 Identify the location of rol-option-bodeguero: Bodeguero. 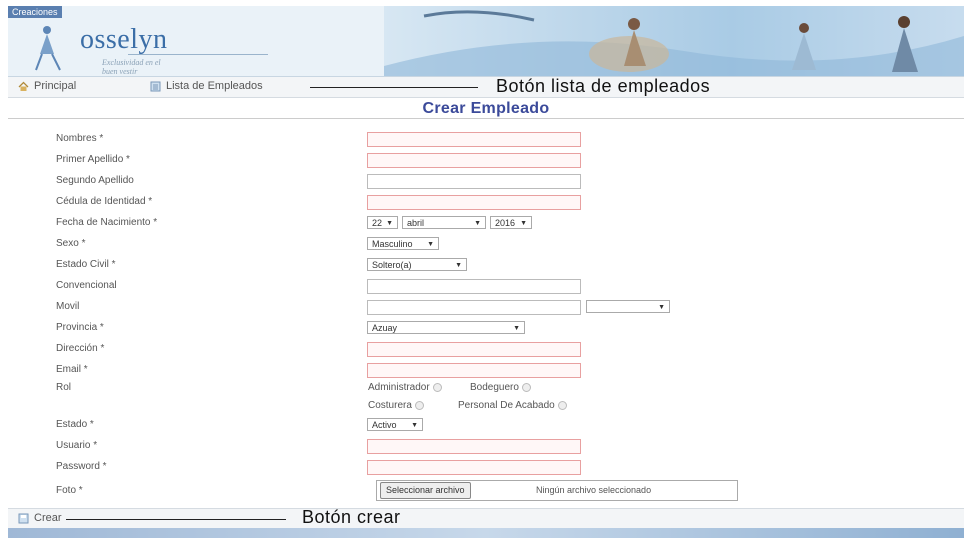
(500, 387).